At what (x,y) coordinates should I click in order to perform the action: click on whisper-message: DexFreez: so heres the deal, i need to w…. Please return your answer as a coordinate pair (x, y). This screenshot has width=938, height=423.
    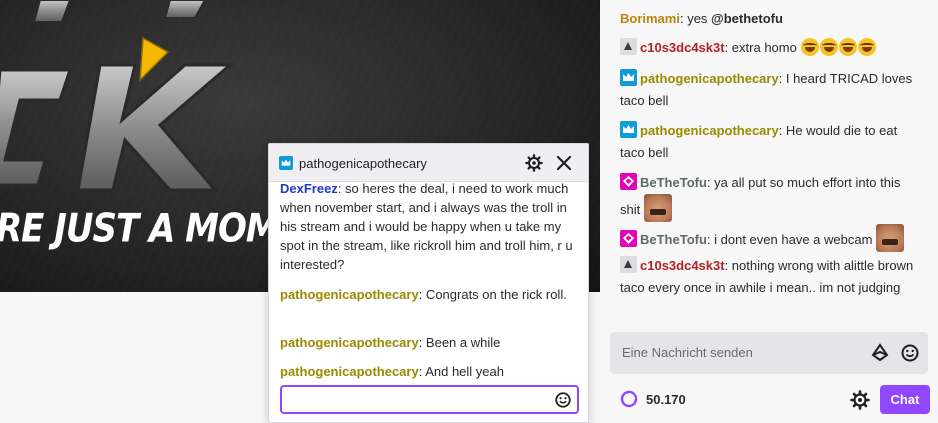
    Looking at the image, I should click on (428, 228).